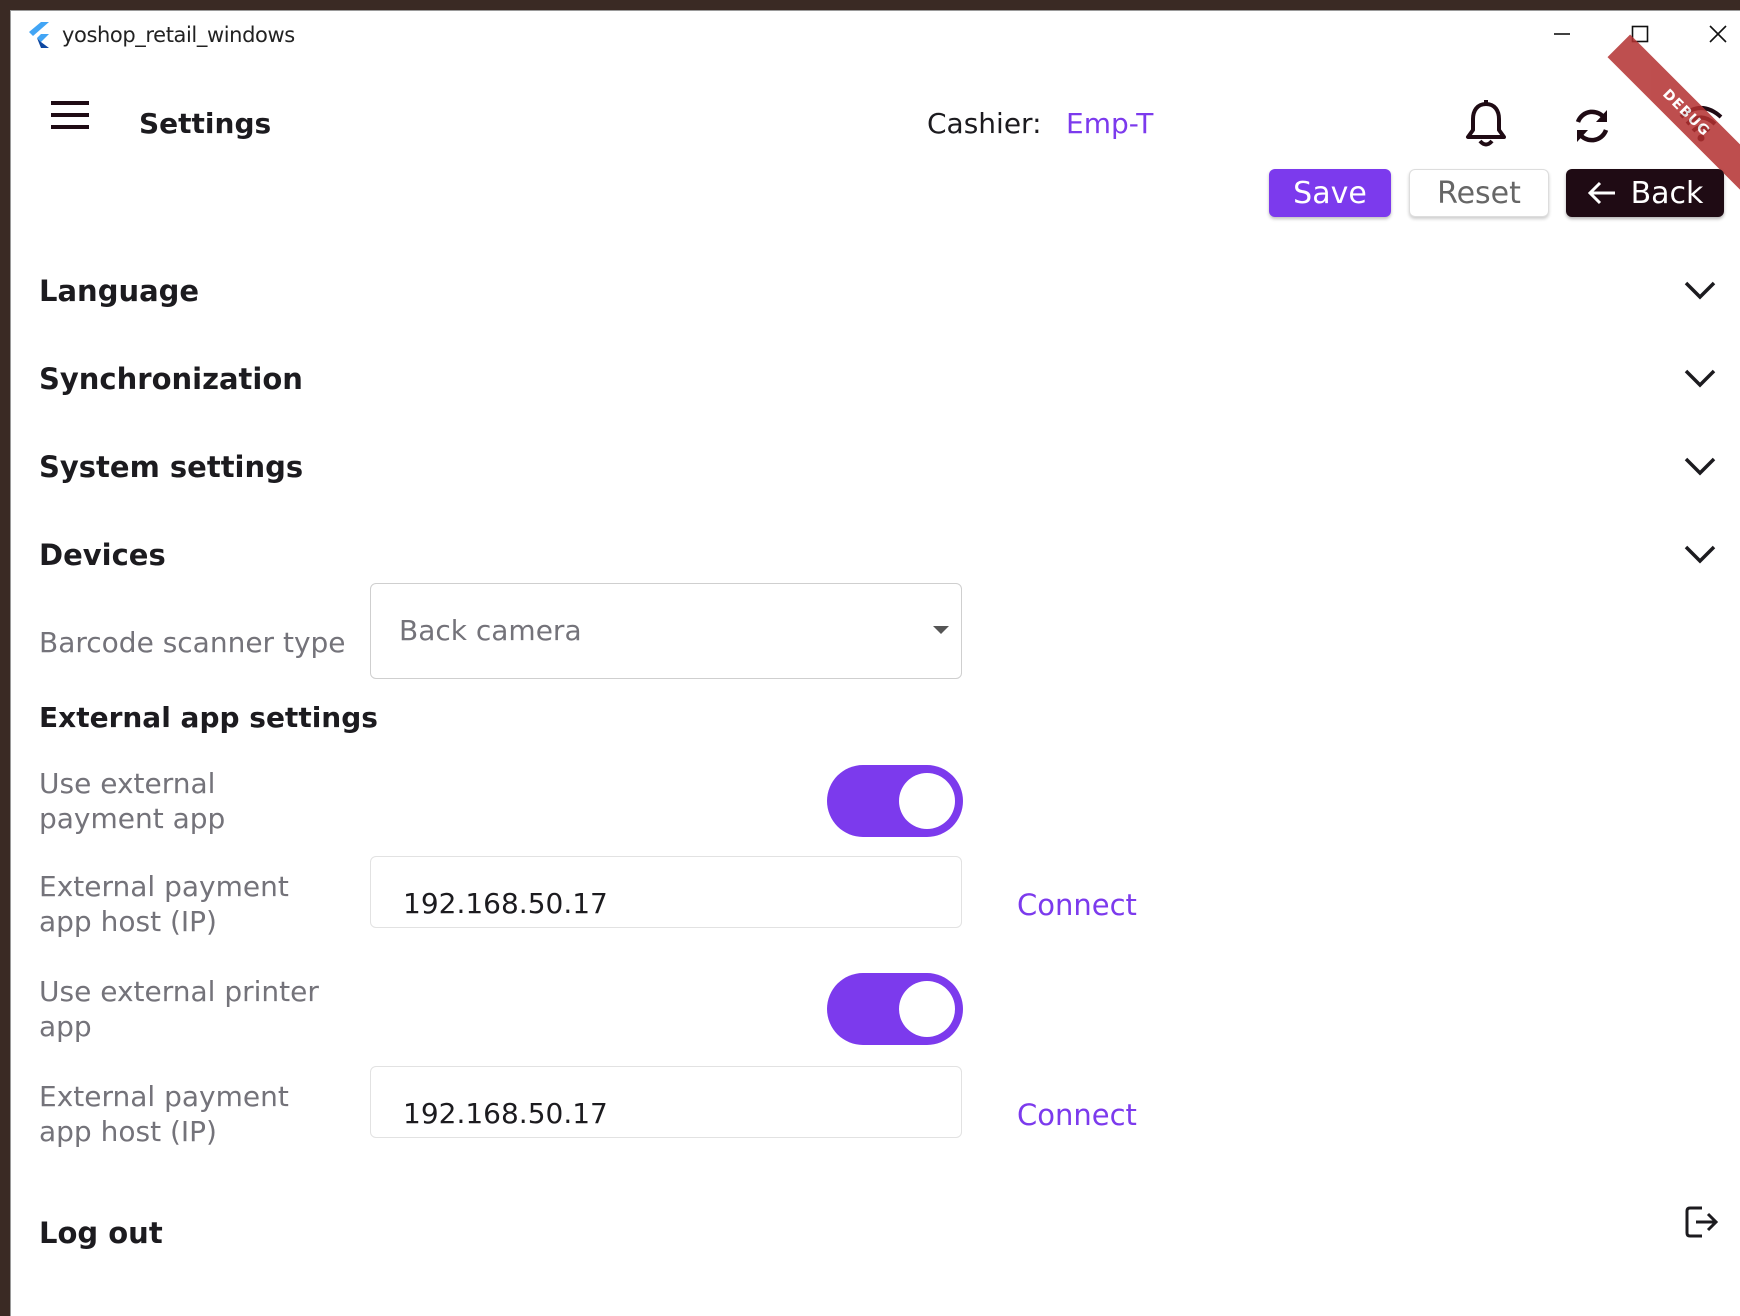 Image resolution: width=1740 pixels, height=1316 pixels. What do you see at coordinates (205, 123) in the screenshot?
I see `page-title: Settings` at bounding box center [205, 123].